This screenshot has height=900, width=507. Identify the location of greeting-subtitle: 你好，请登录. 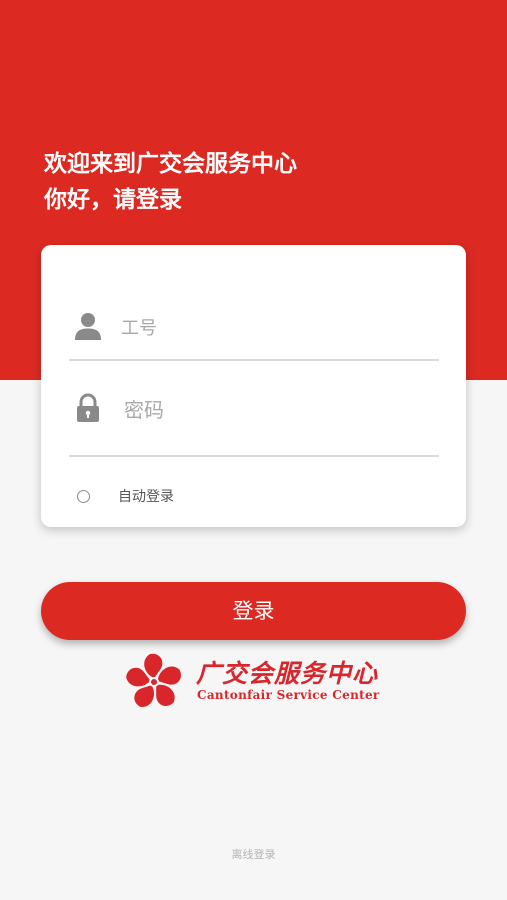
(113, 200).